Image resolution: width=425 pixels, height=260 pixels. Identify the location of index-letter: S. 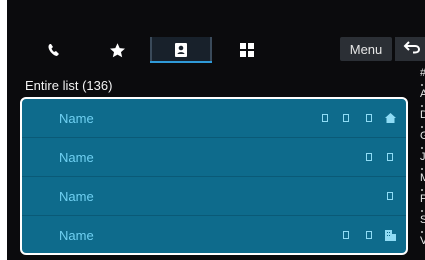
(422, 220).